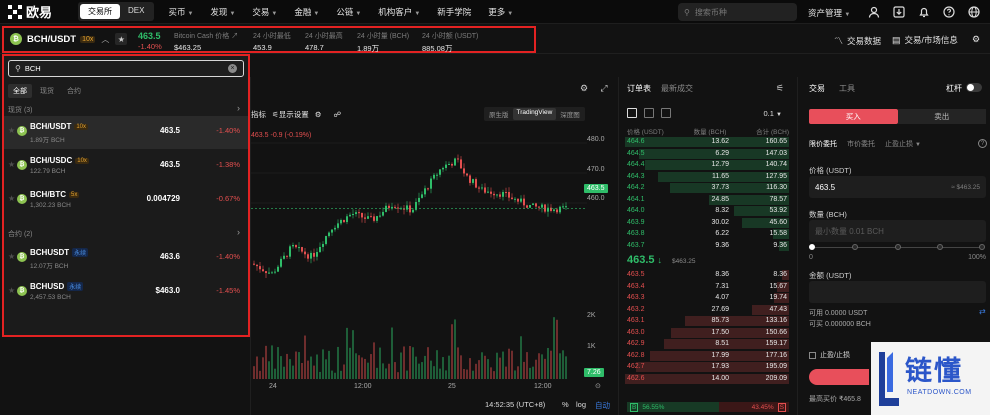 The height and width of the screenshot is (415, 990). I want to click on orderbook-row: 463.7 9.36 9.36, so click(707, 245).